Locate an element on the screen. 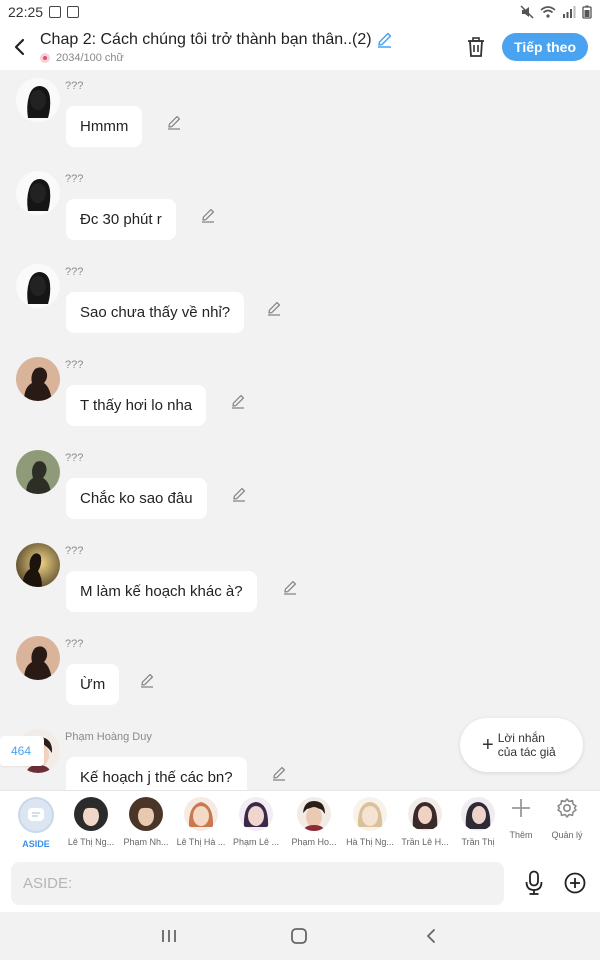 Image resolution: width=600 pixels, height=960 pixels. chevron-left-icon is located at coordinates (19, 47).